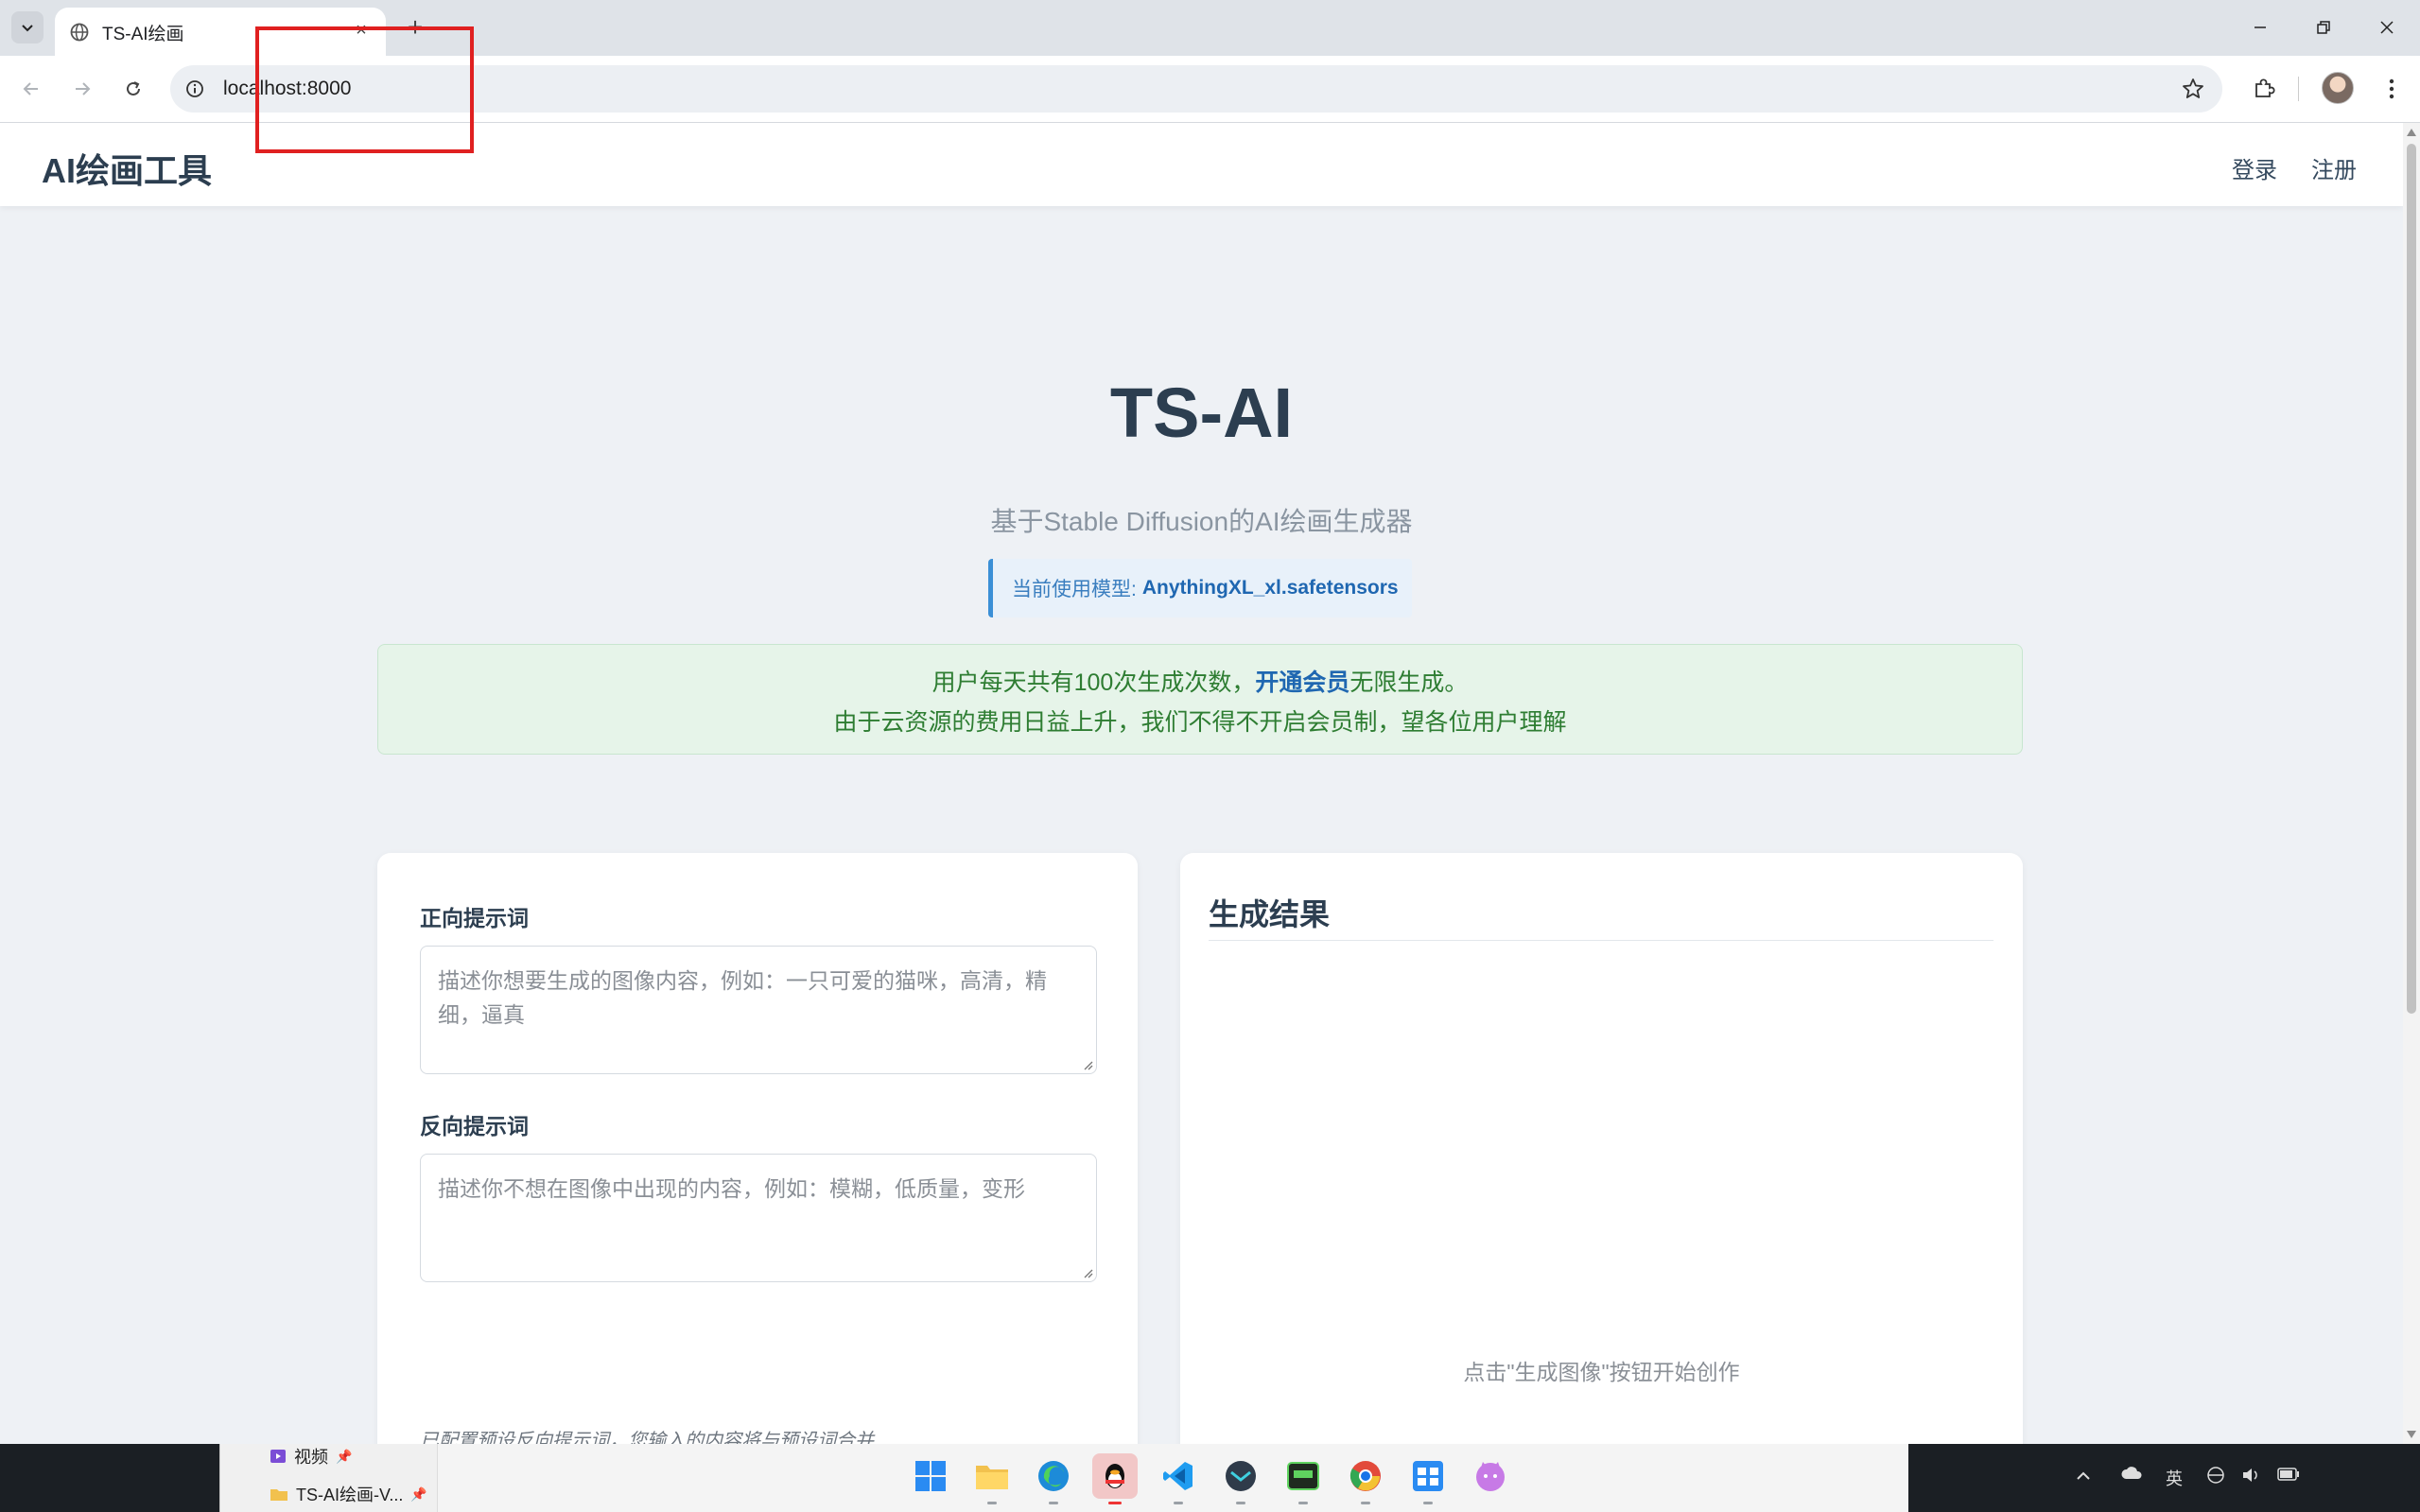 The image size is (2420, 1512). I want to click on tray-battery, so click(2288, 1476).